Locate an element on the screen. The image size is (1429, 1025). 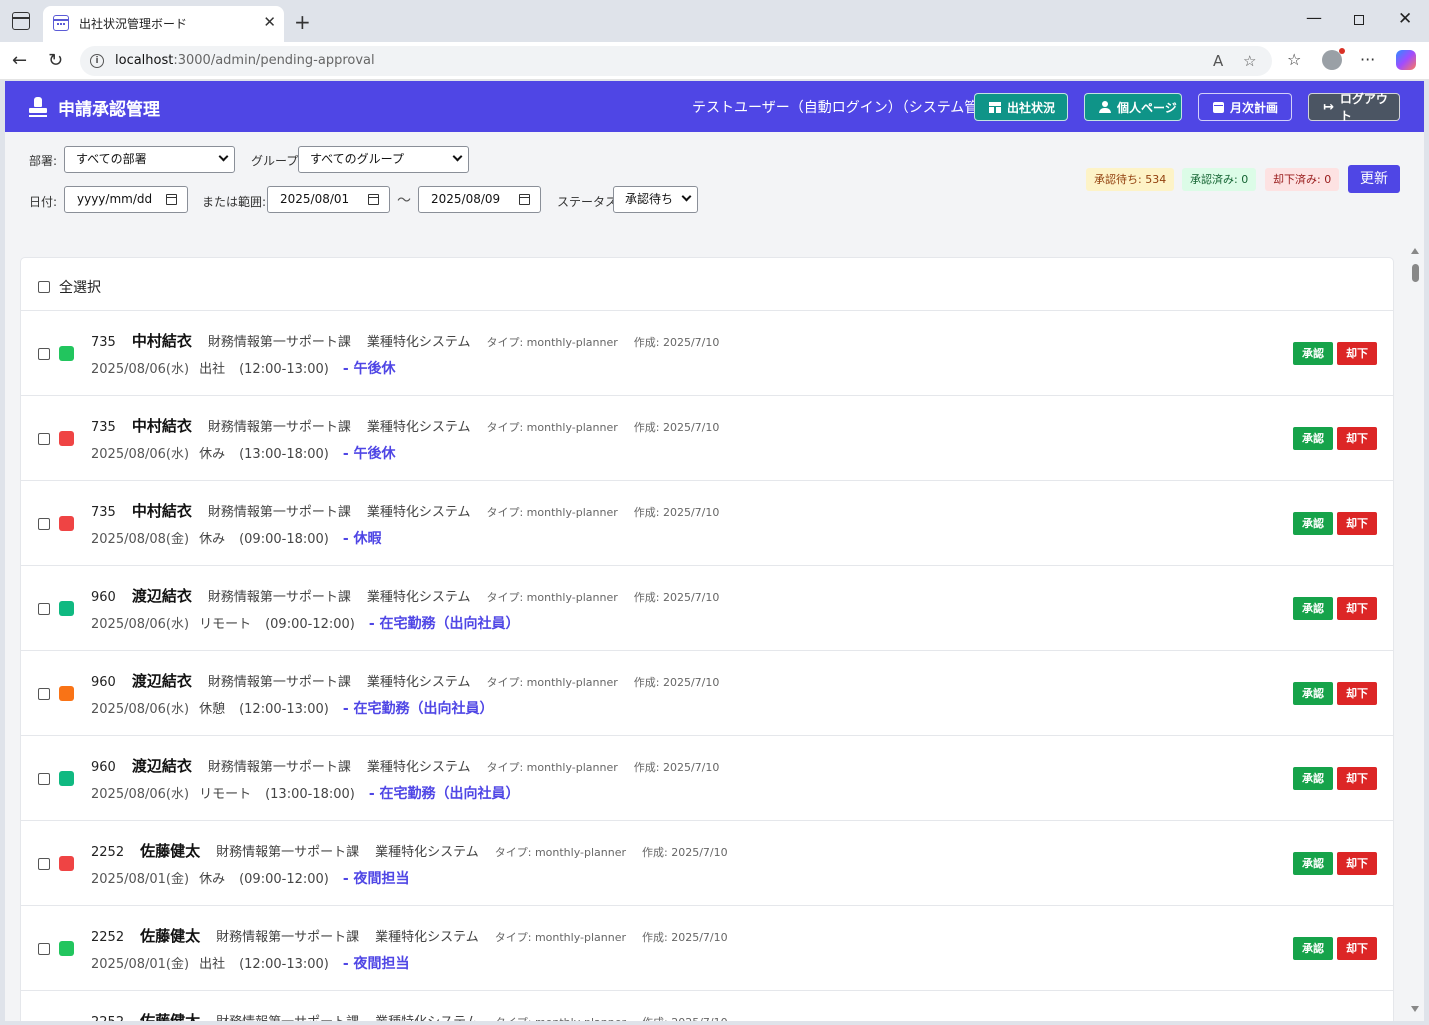
scroll-up-icon is located at coordinates (1415, 251).